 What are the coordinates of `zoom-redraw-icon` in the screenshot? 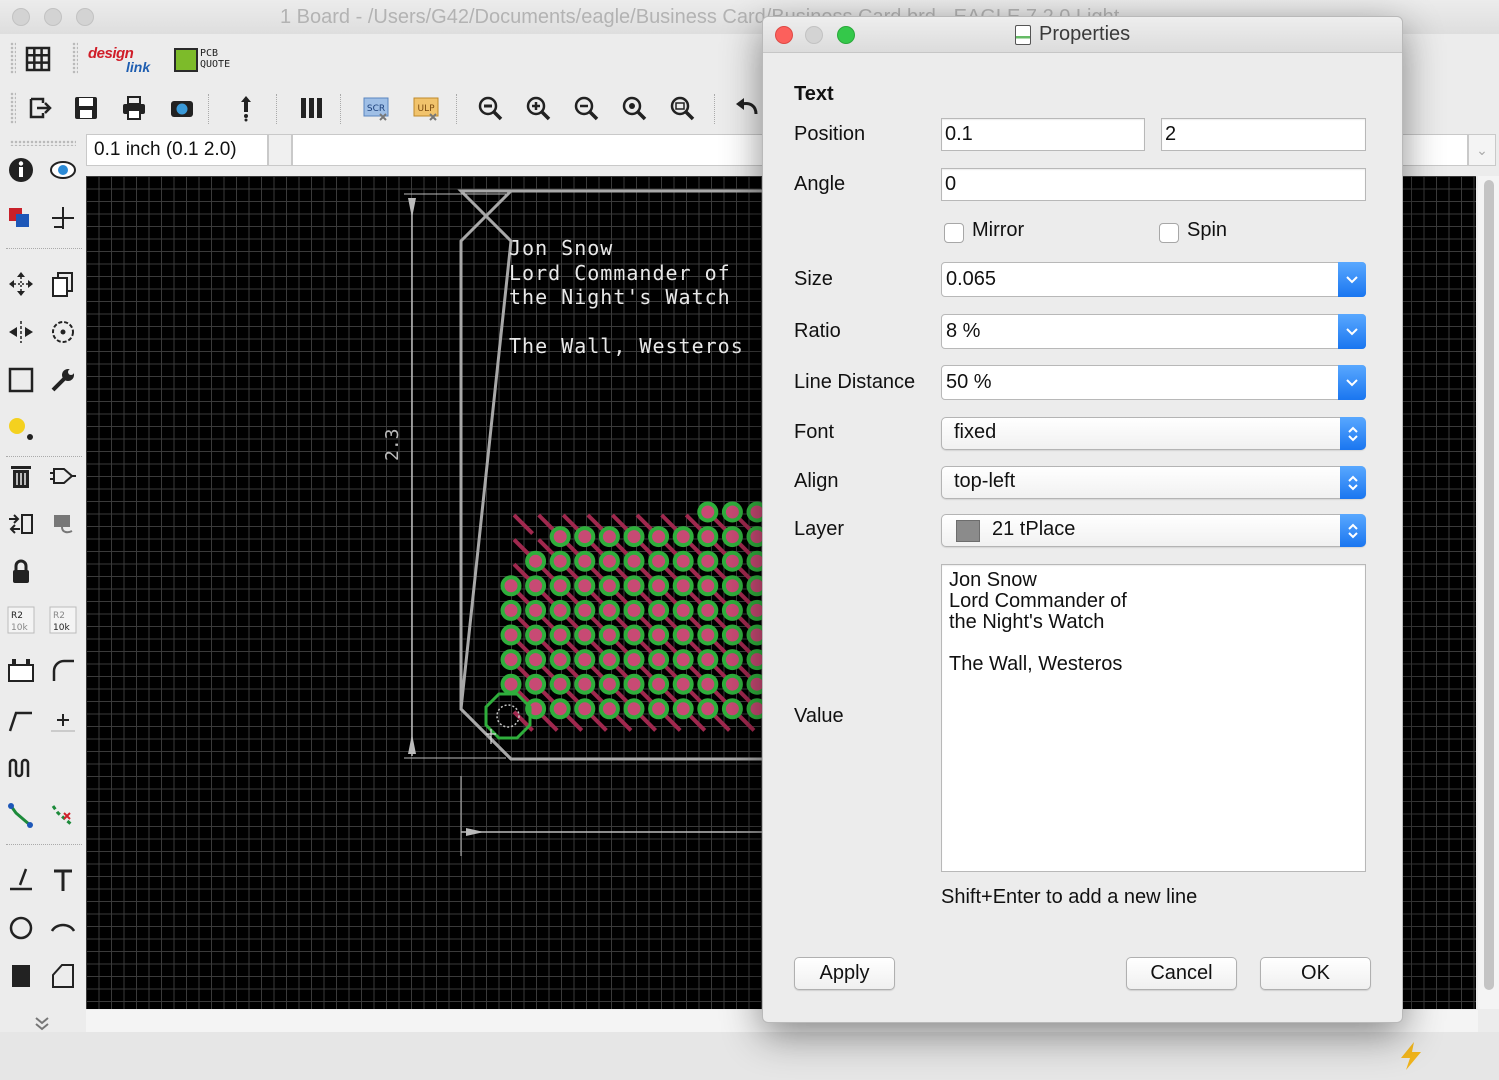 It's located at (634, 108).